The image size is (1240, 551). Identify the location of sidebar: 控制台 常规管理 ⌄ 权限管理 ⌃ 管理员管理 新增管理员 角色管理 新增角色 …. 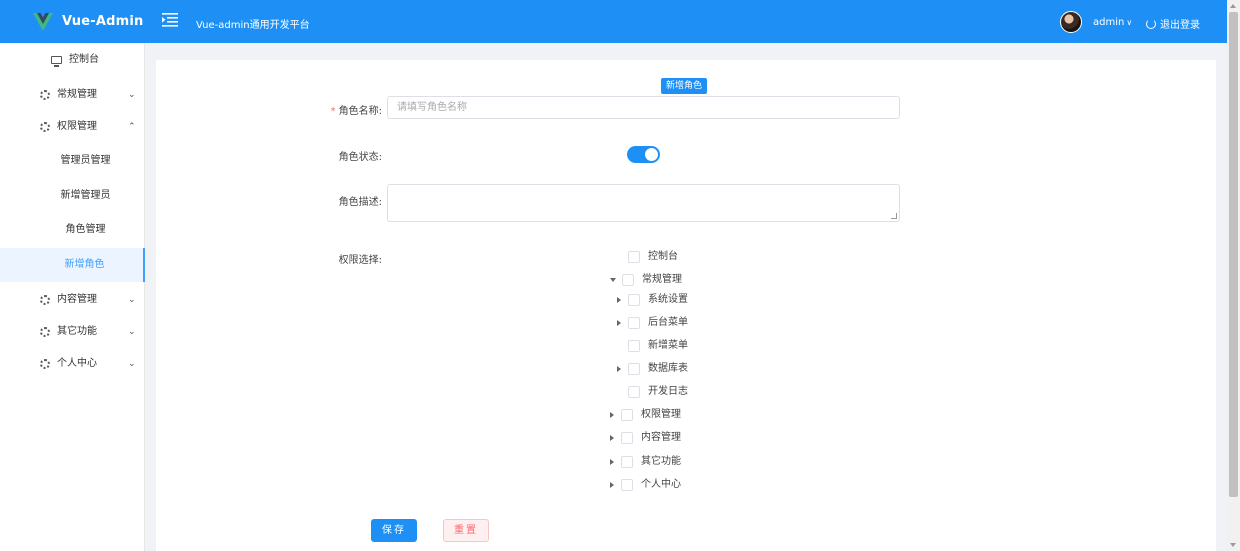
(72, 297).